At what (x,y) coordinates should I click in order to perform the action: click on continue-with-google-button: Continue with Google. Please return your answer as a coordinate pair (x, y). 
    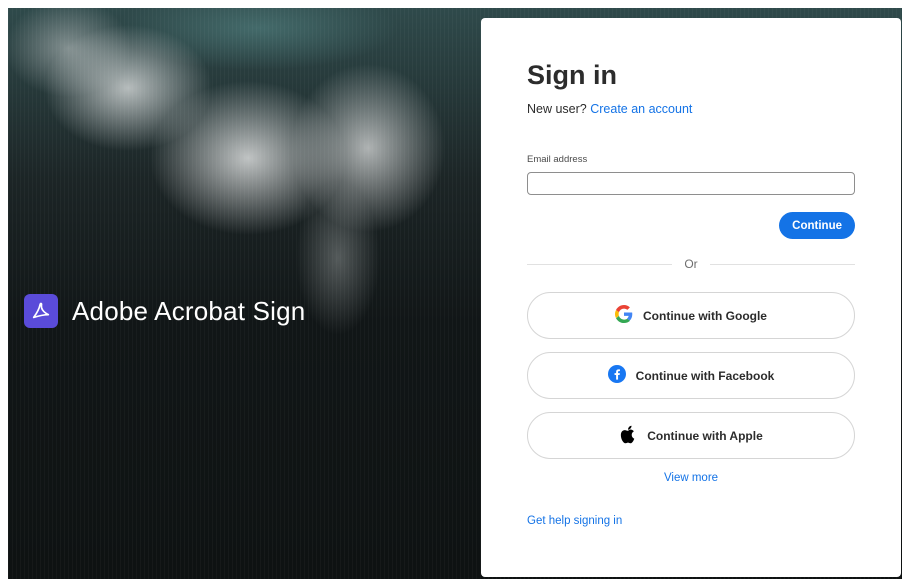
    Looking at the image, I should click on (691, 315).